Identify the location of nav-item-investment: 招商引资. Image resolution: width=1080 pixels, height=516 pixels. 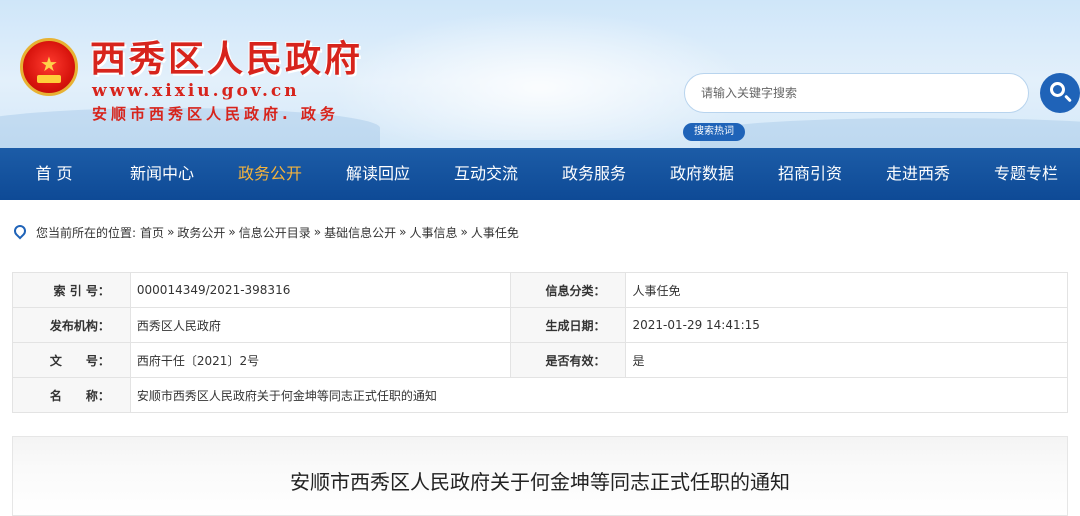
(810, 174).